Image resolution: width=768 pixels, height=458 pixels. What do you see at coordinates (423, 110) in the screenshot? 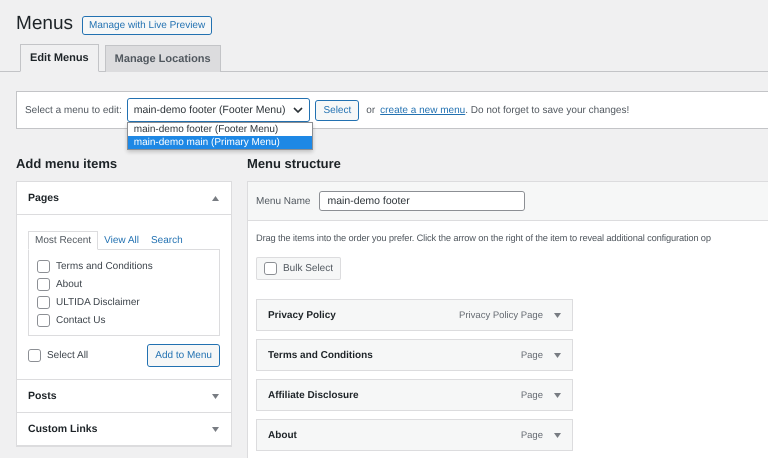
I see `create-menu-link: create a new menu` at bounding box center [423, 110].